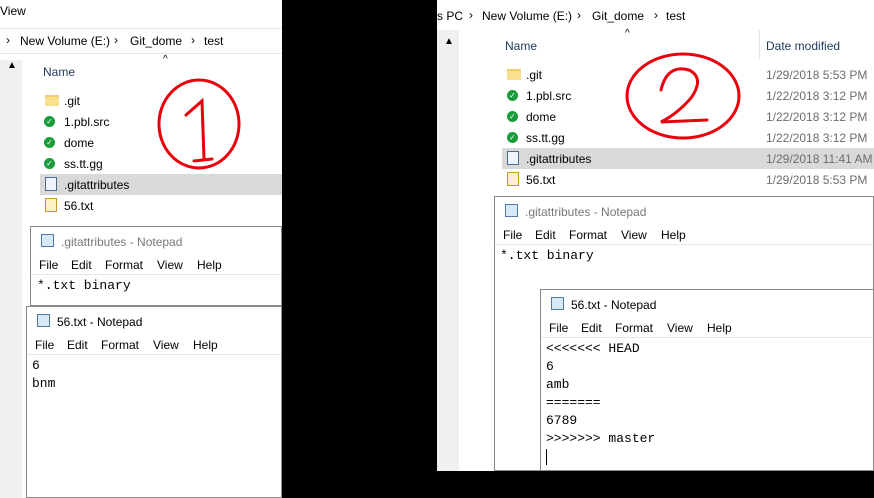 Image resolution: width=874 pixels, height=498 pixels. I want to click on file-date: 1/29/2018 11:41 AM, so click(819, 159).